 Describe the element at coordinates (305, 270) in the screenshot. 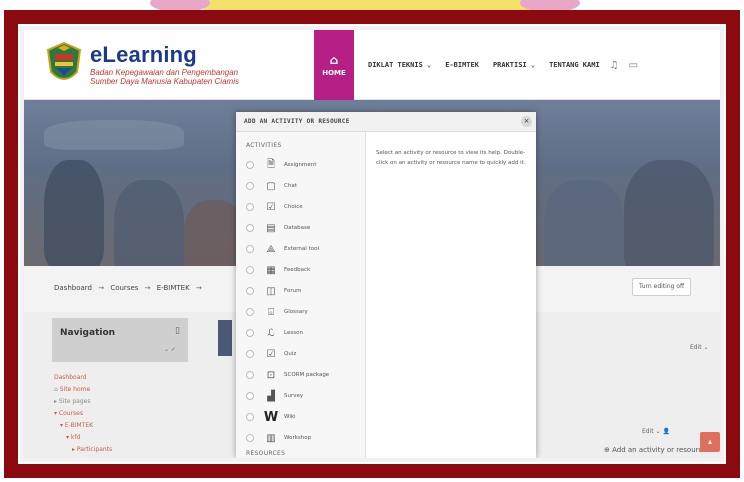

I see `activity-option-feedback: ▦ Feedback` at that location.